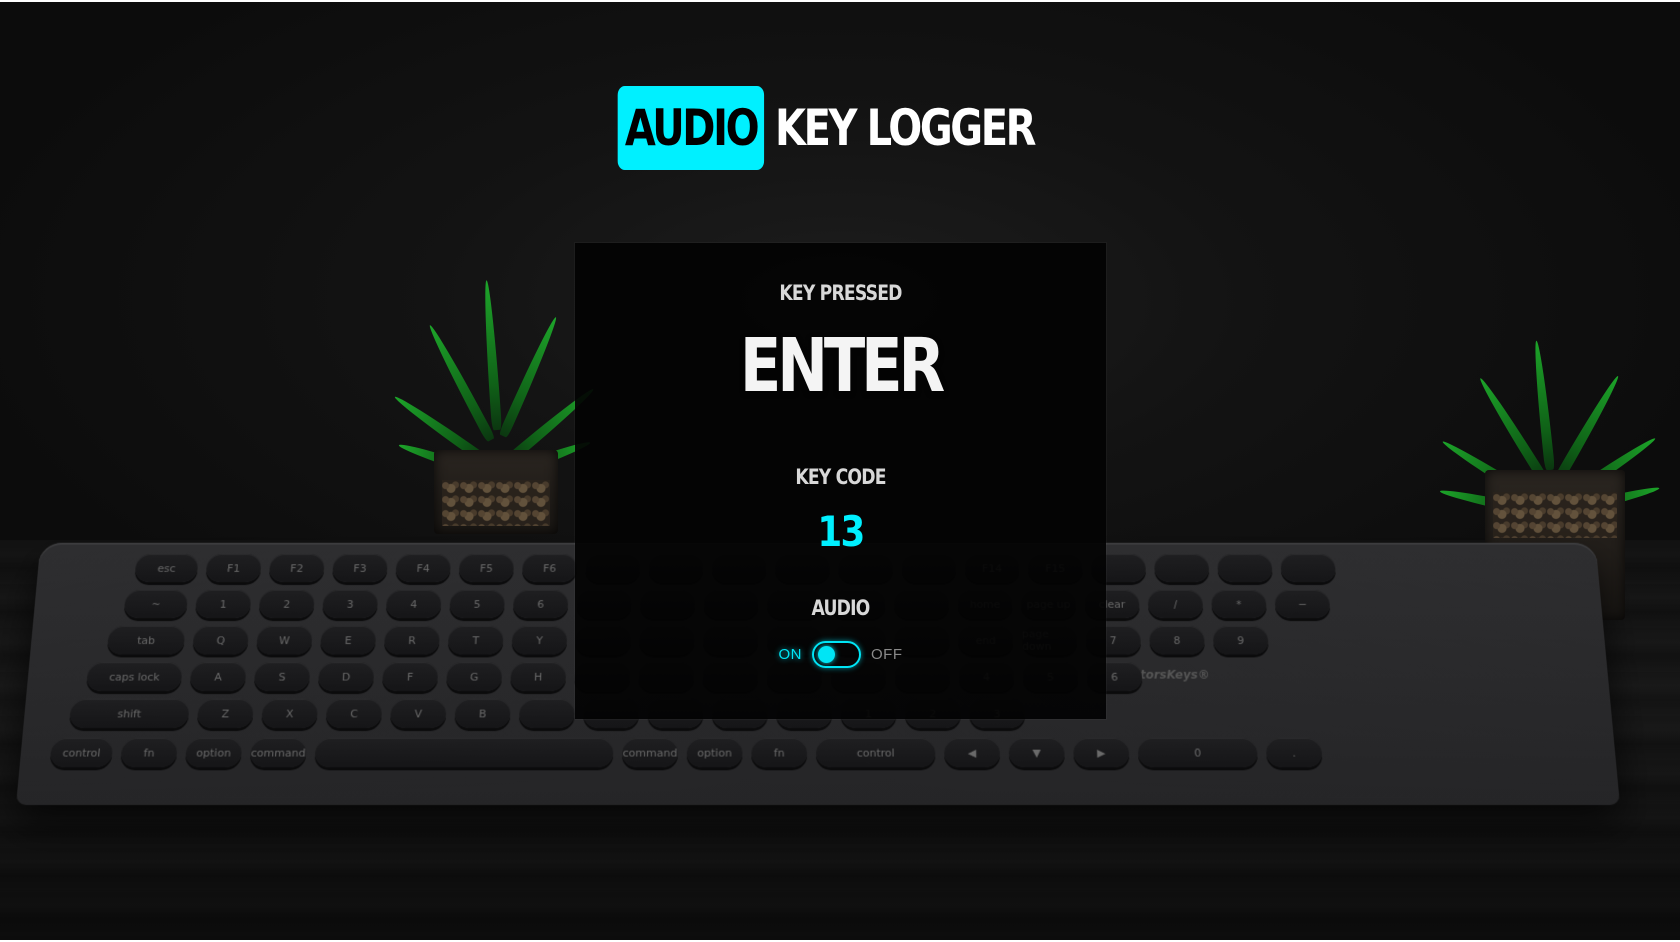 The image size is (1680, 942). Describe the element at coordinates (156, 604) in the screenshot. I see `keyboard-key: ~` at that location.